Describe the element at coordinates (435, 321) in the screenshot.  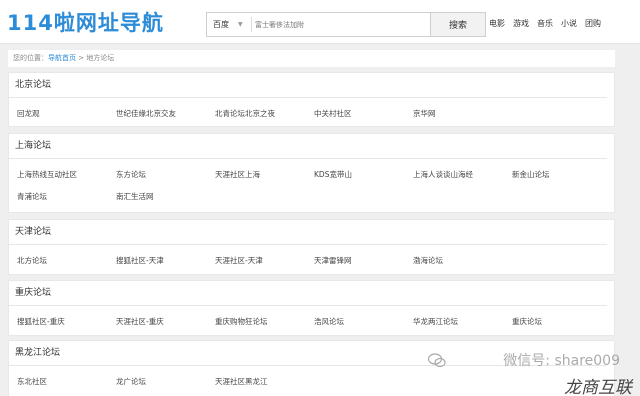
I see `forum-link: 华龙两江论坛` at that location.